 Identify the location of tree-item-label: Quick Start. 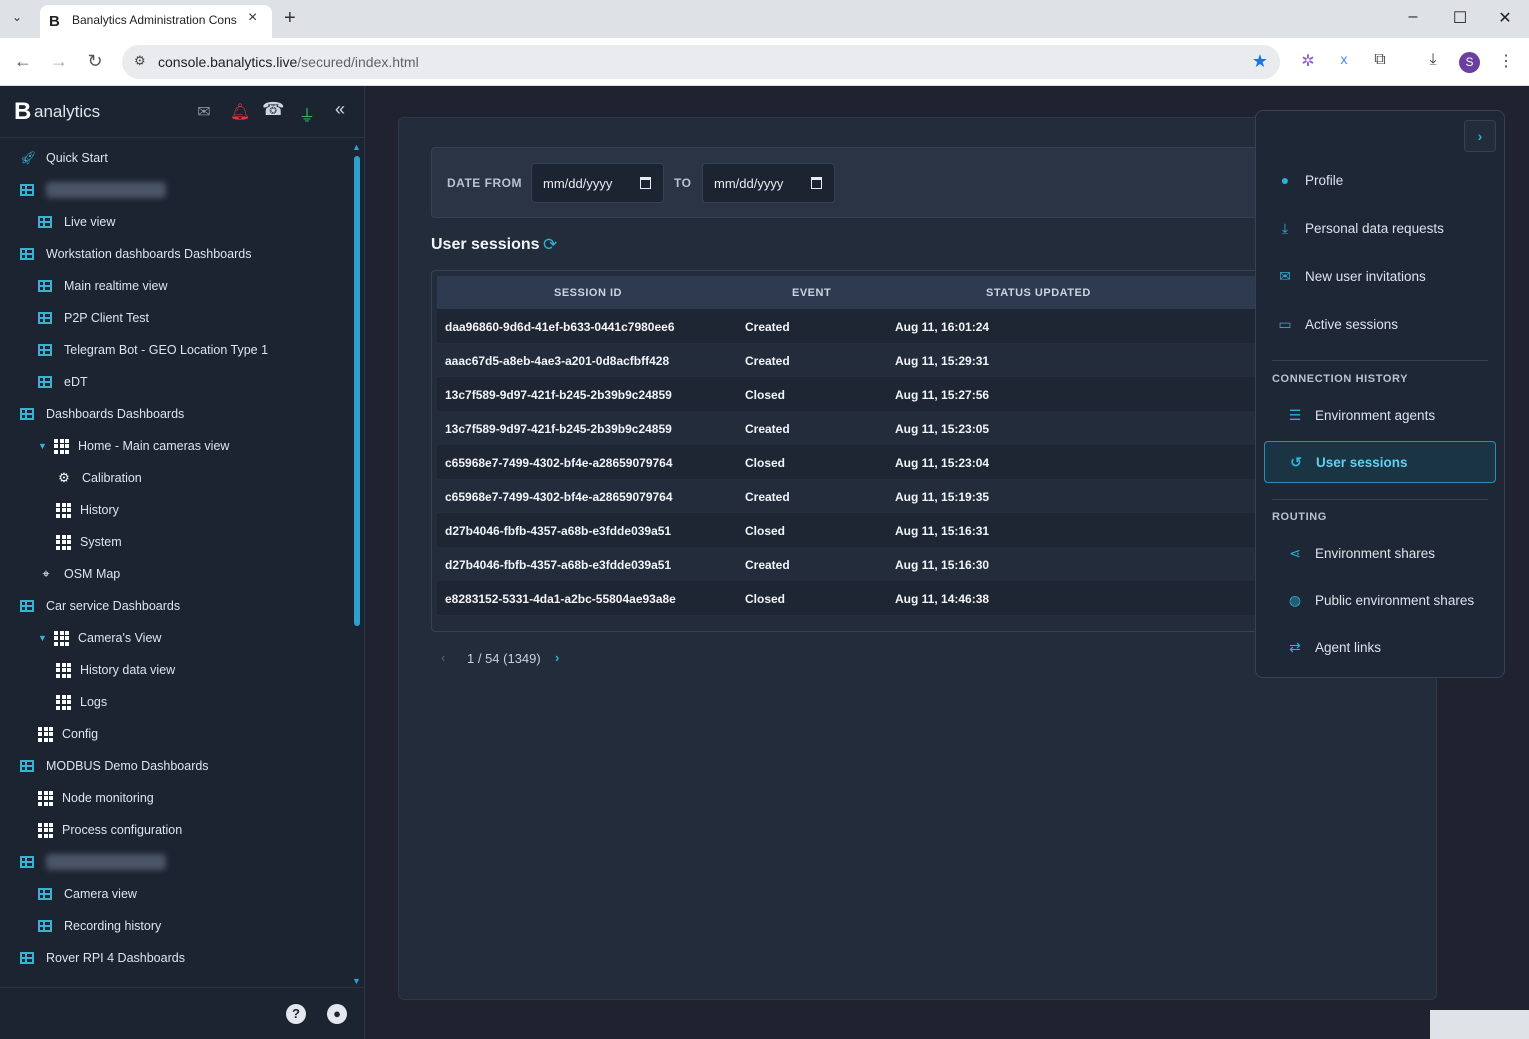
(77, 158).